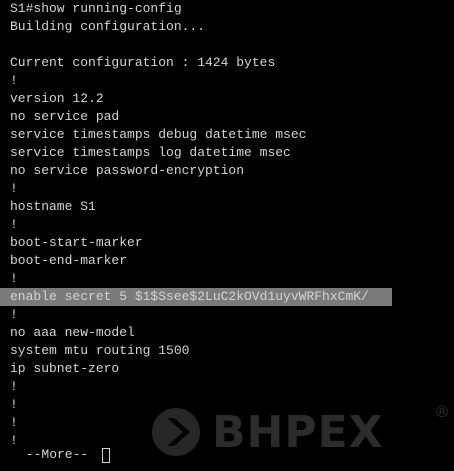  Describe the element at coordinates (57, 98) in the screenshot. I see `terminal-line: version 12.2` at that location.